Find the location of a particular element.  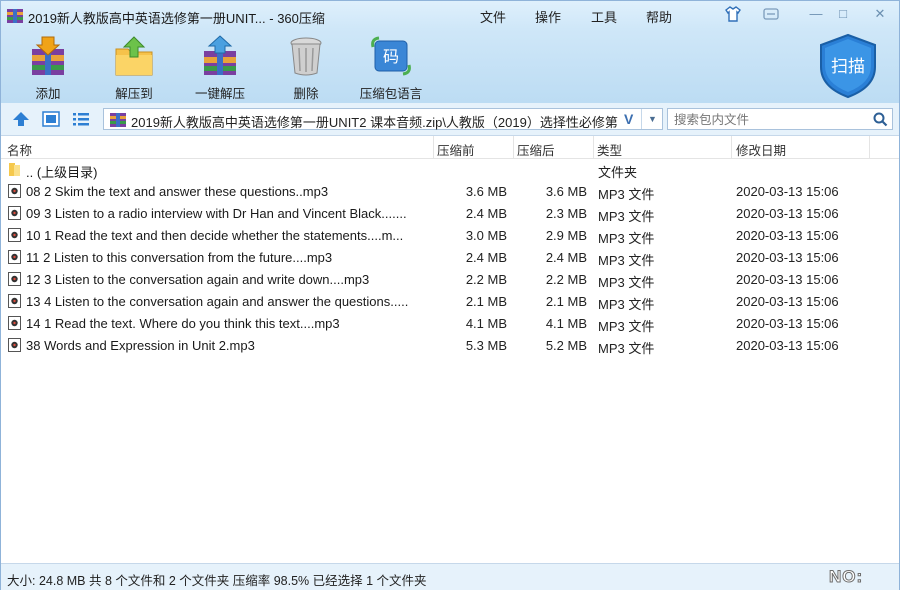

archive-language-button: 码 压缩包语言 is located at coordinates (391, 68).